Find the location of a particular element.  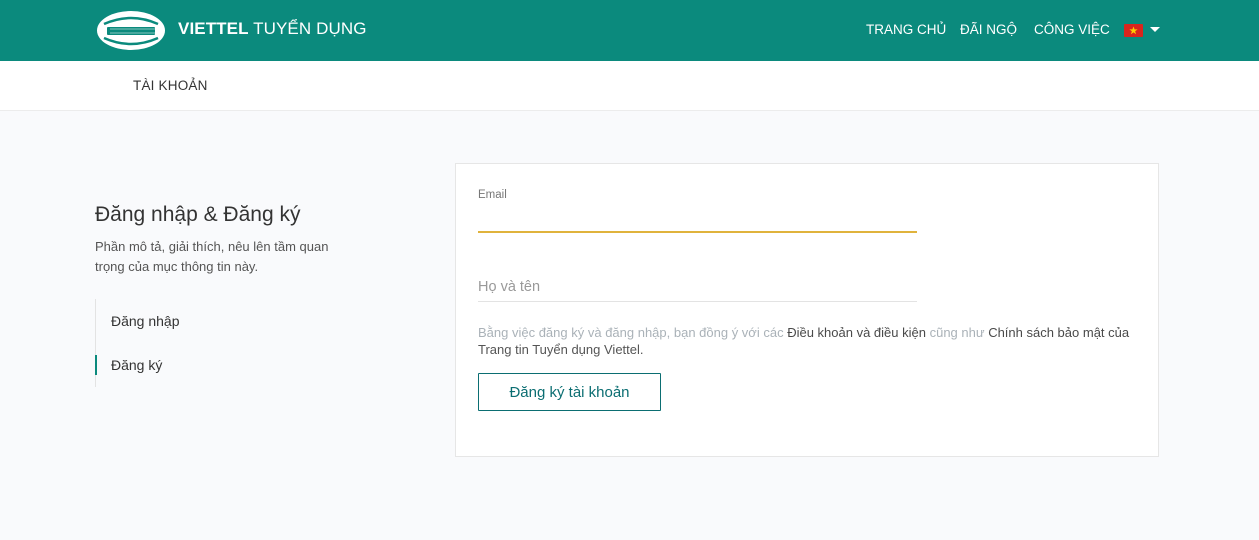

vietnam-flag-icon is located at coordinates (1133, 30).